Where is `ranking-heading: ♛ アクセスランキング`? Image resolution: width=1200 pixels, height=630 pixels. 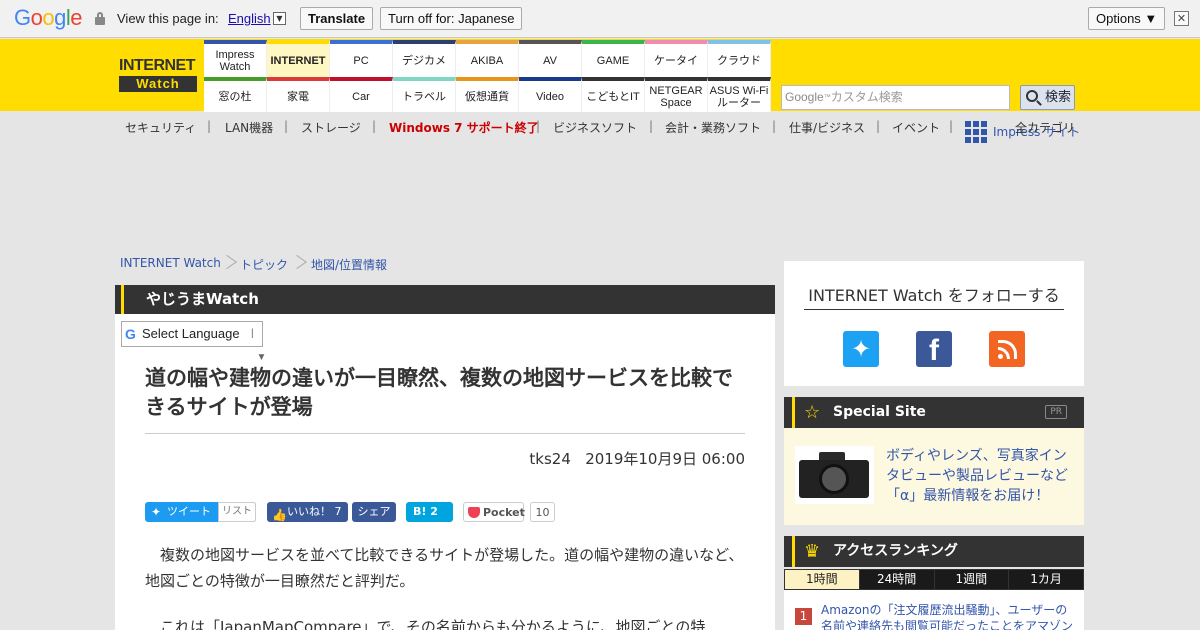 ranking-heading: ♛ アクセスランキング is located at coordinates (934, 551).